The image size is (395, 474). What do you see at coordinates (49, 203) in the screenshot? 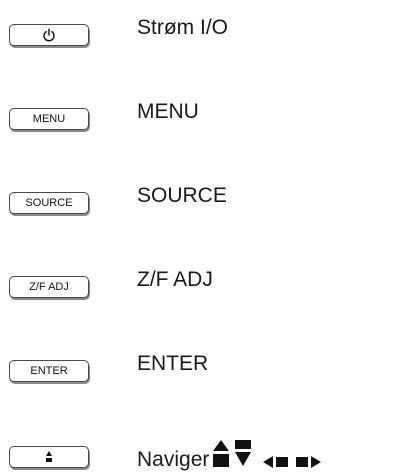
I see `source-key: SOURCE` at bounding box center [49, 203].